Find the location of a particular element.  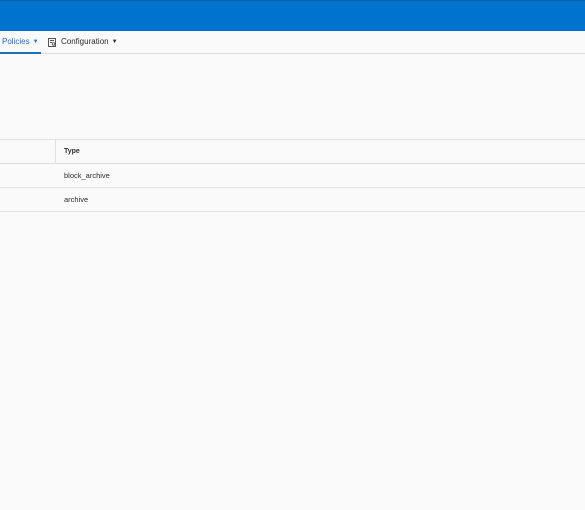

type-cell: block_archive is located at coordinates (87, 175).